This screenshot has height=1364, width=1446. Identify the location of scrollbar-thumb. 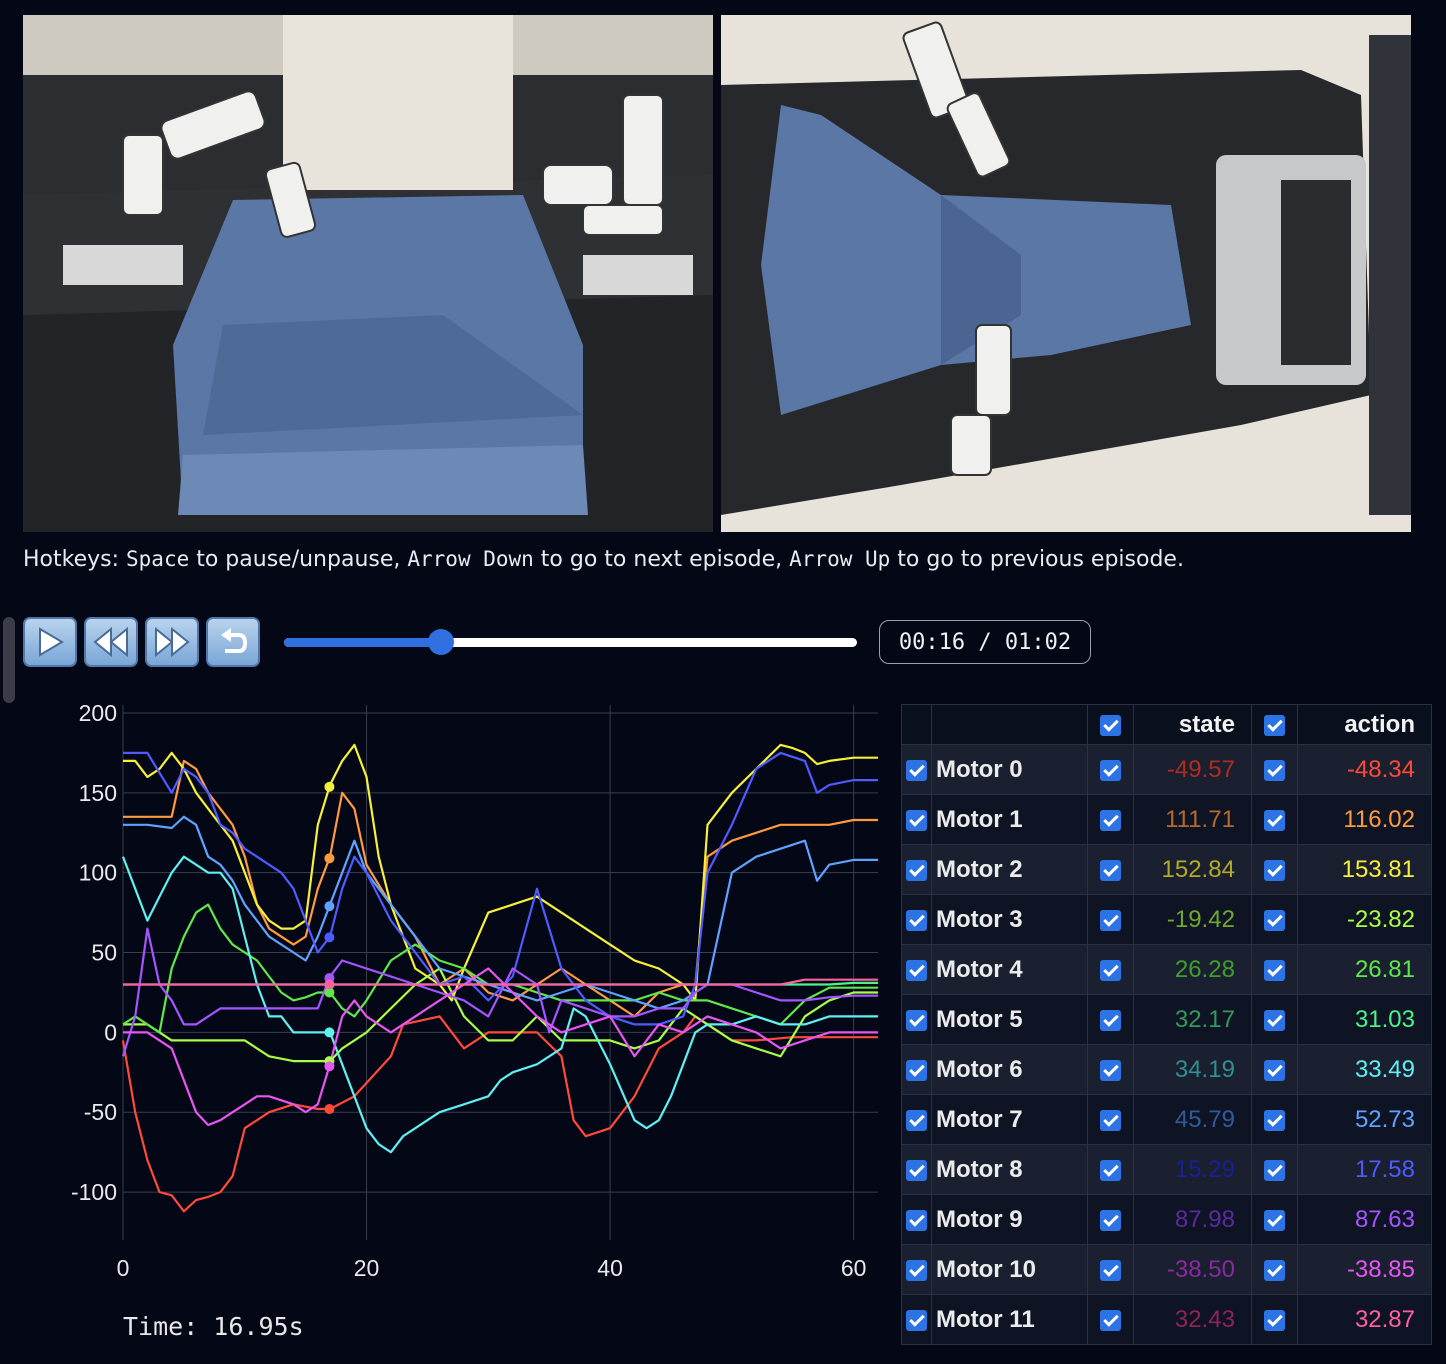
(9, 660).